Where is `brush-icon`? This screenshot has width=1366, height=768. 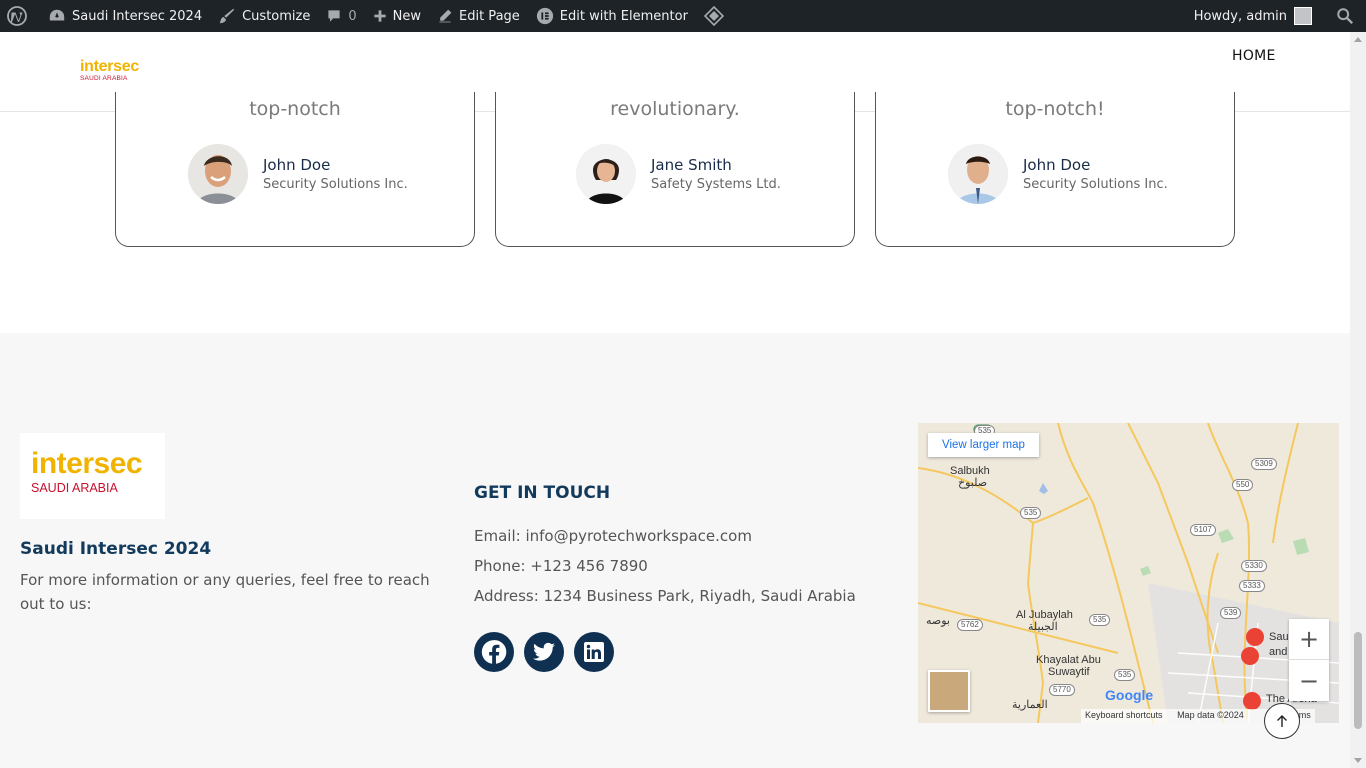 brush-icon is located at coordinates (227, 16).